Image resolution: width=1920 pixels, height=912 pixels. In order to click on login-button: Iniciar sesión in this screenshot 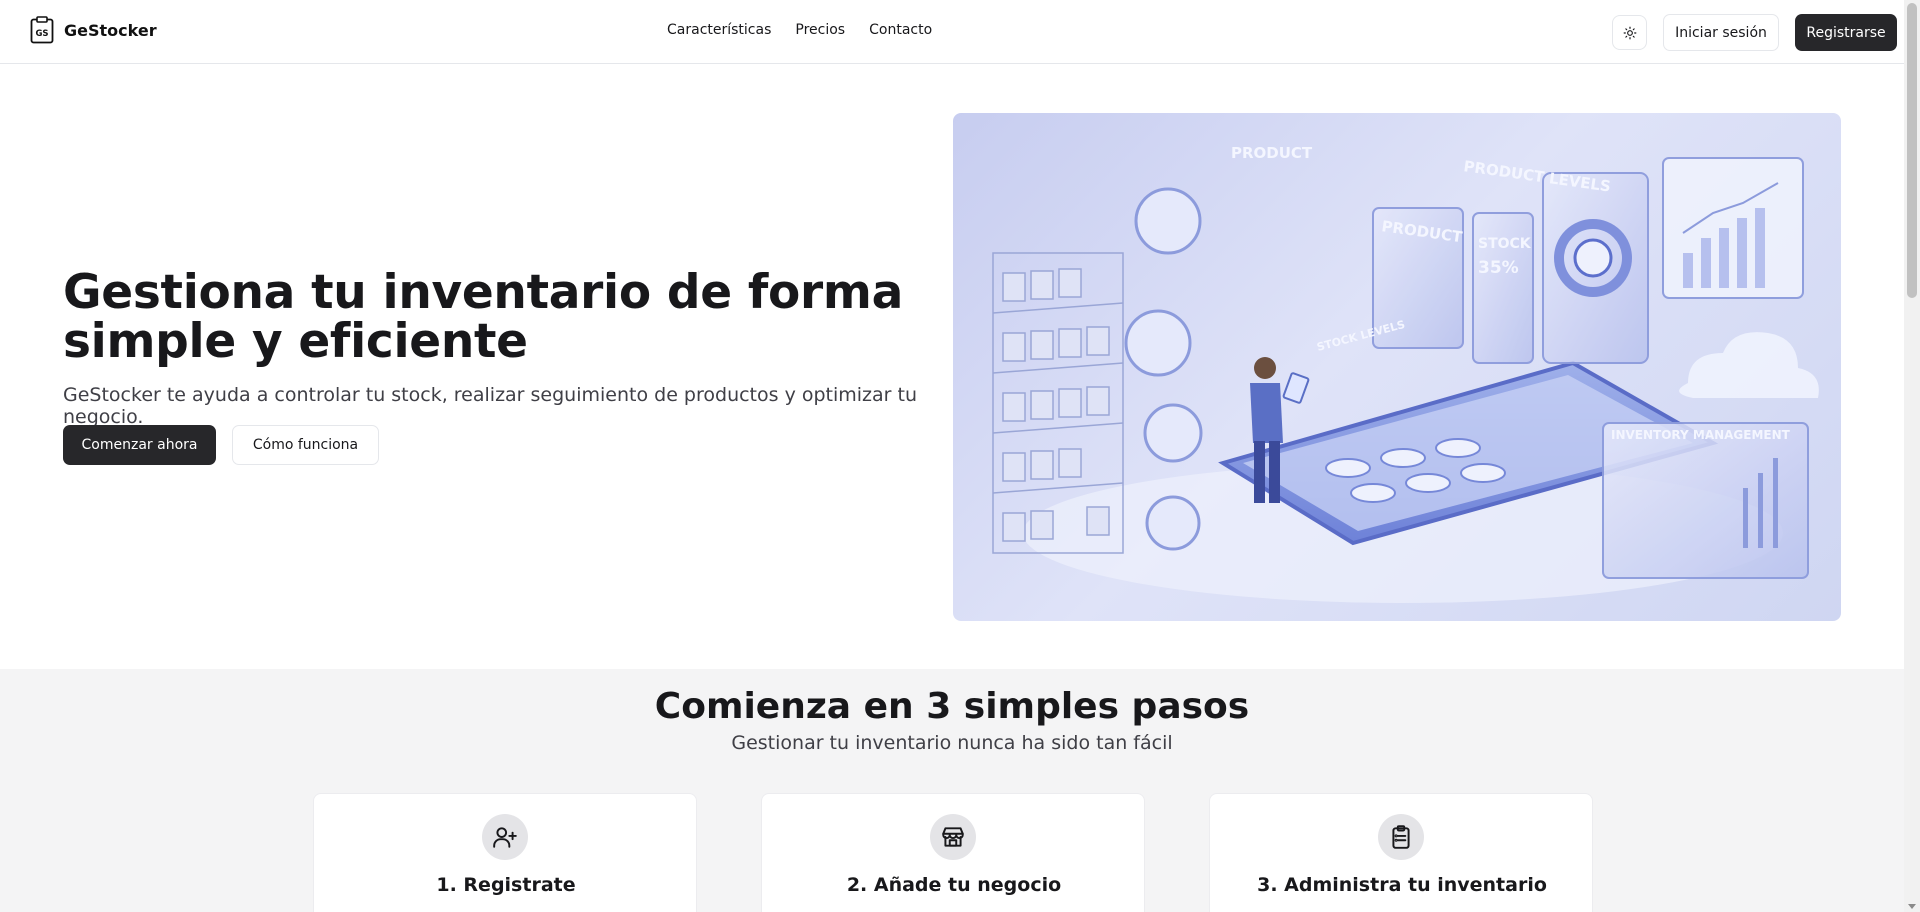, I will do `click(1721, 32)`.